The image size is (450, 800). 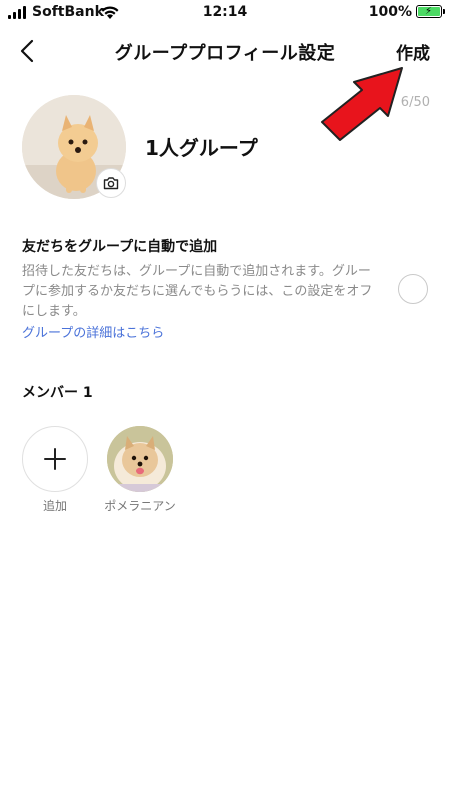 What do you see at coordinates (140, 506) in the screenshot?
I see `member-name: ポメラニアン` at bounding box center [140, 506].